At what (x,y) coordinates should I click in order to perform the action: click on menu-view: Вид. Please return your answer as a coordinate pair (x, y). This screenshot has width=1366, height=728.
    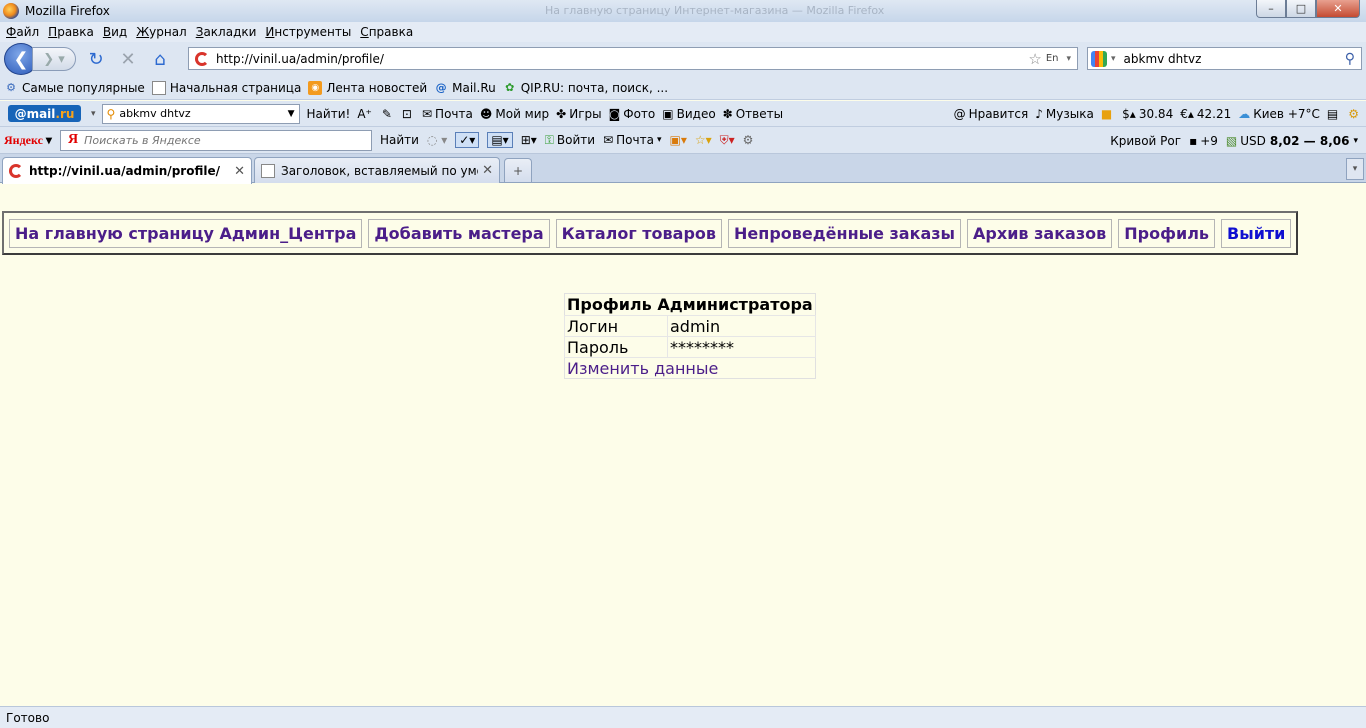
    Looking at the image, I should click on (115, 32).